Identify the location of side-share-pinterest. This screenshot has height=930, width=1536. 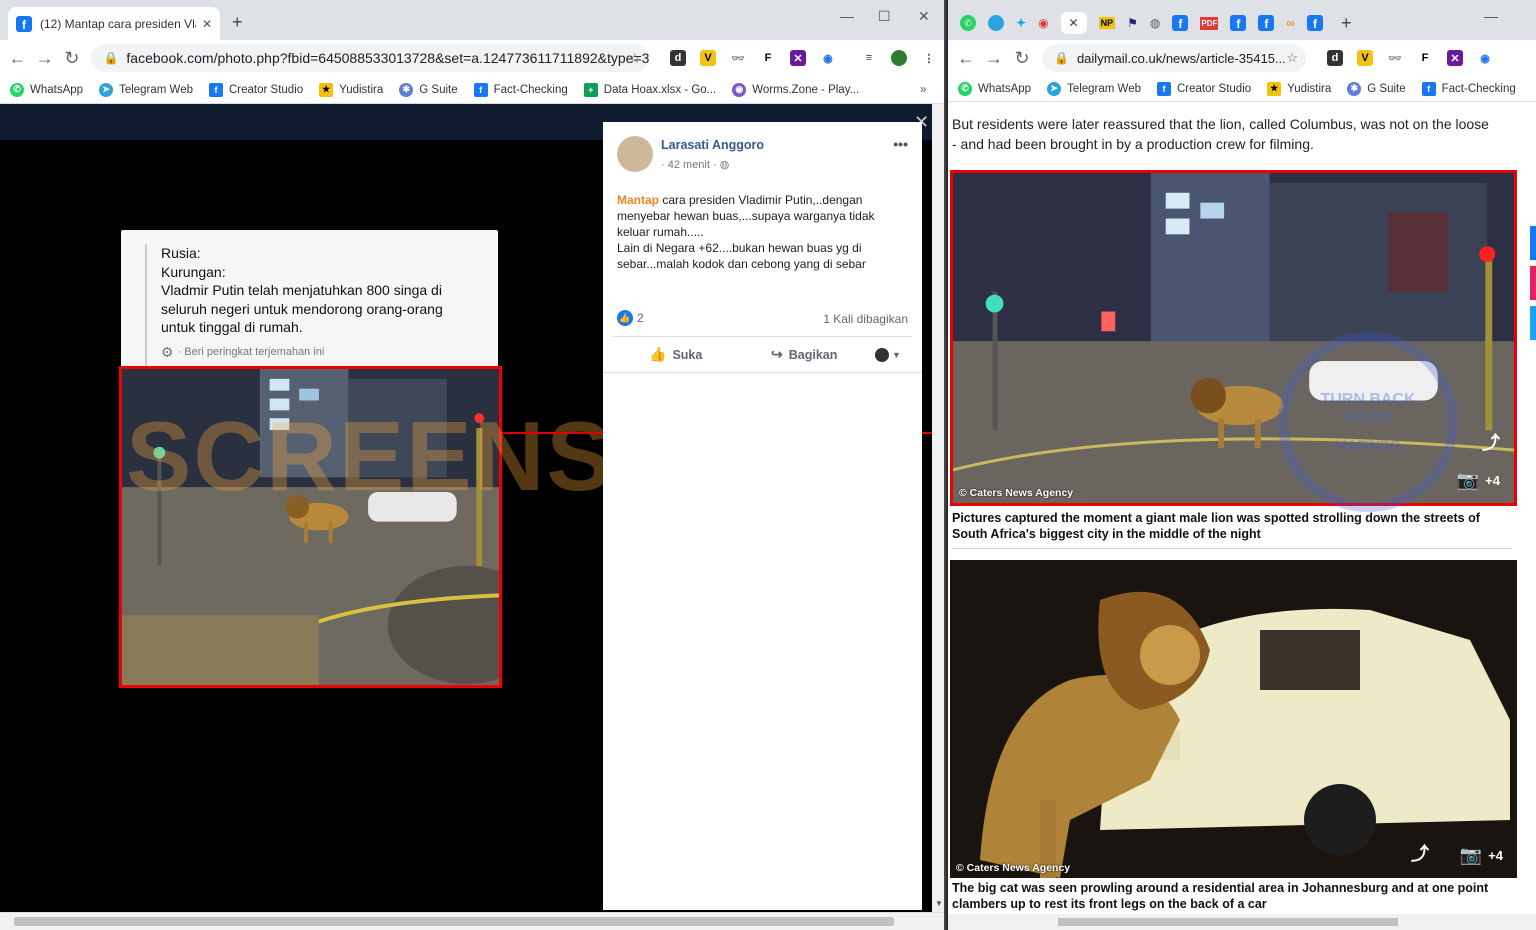
(1533, 283).